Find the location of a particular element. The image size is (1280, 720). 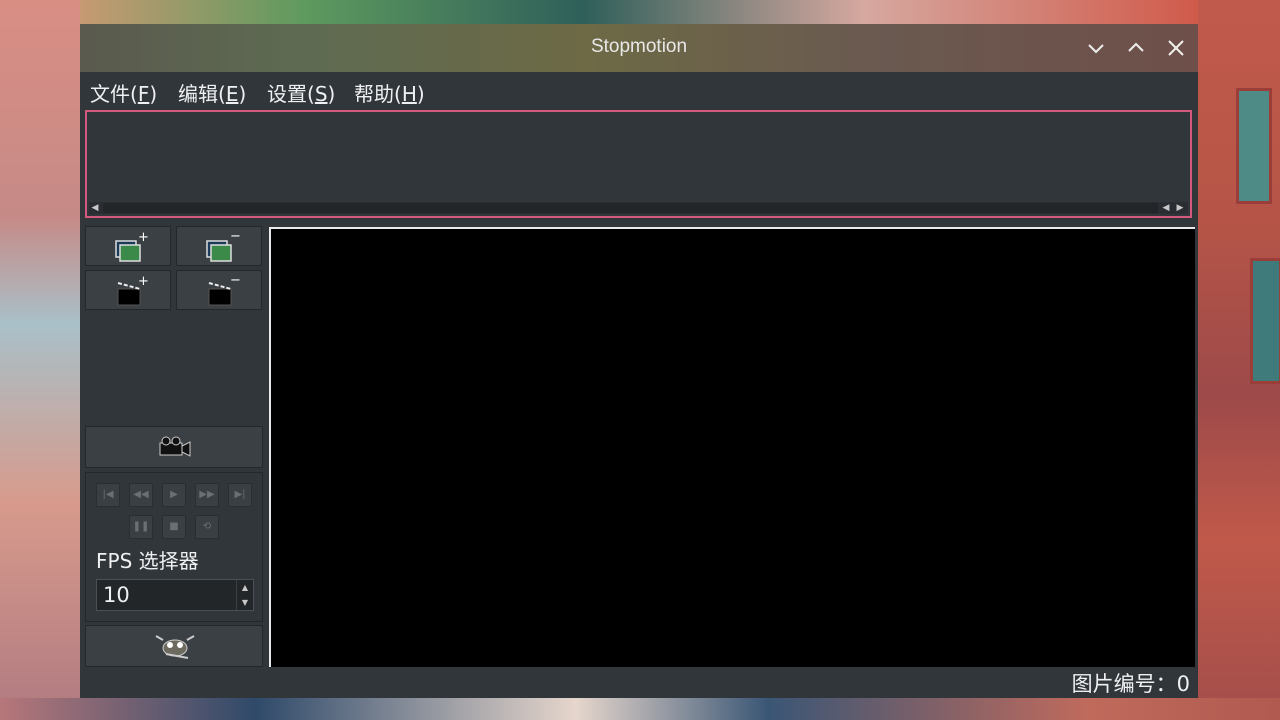

menu-help: 帮助(H) is located at coordinates (389, 92).